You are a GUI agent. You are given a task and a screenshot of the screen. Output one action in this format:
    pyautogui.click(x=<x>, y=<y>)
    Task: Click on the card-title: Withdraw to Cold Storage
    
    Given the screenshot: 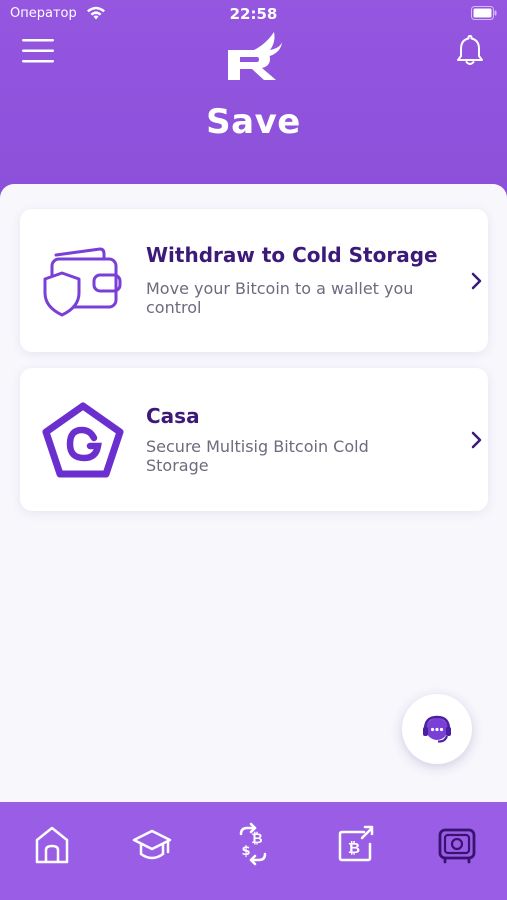 What is the action you would take?
    pyautogui.click(x=292, y=255)
    